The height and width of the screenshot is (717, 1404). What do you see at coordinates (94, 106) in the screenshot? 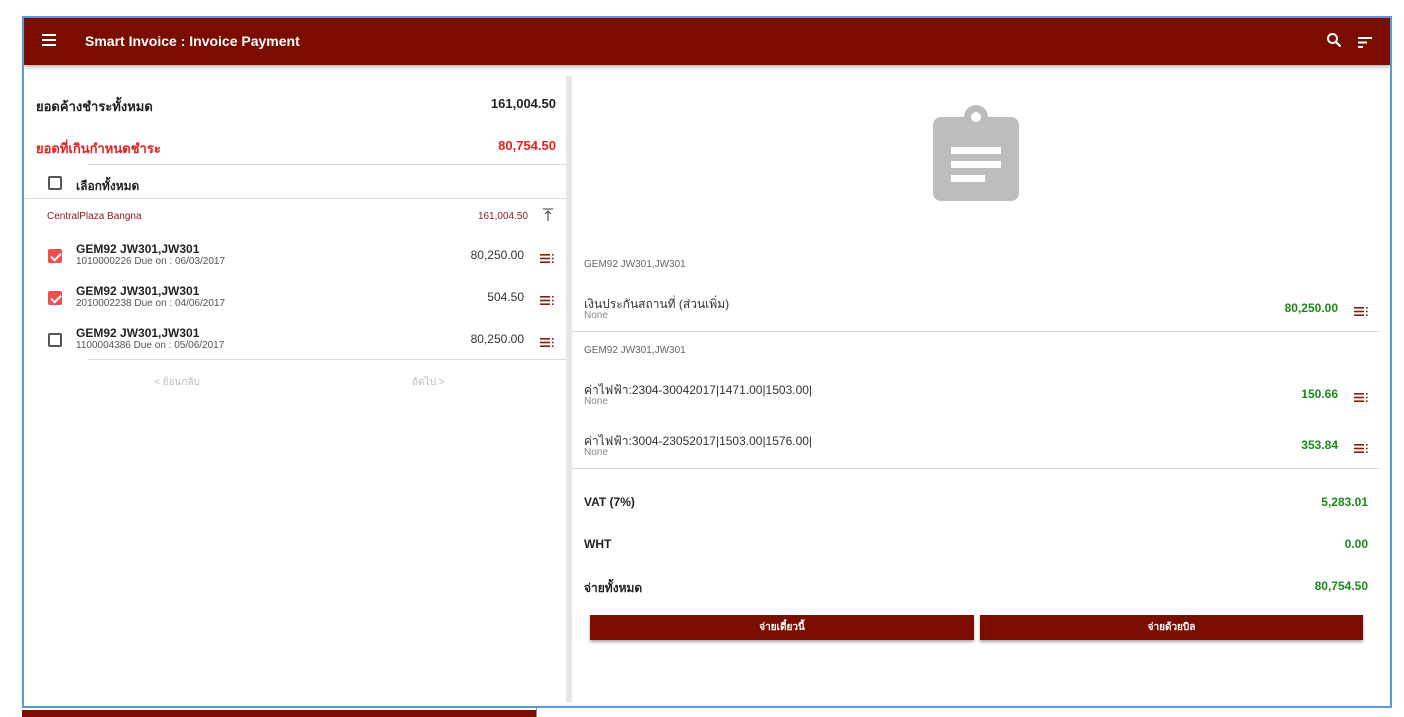
I see `outstanding-label: ยอดค้างชำระทั้งหมด` at bounding box center [94, 106].